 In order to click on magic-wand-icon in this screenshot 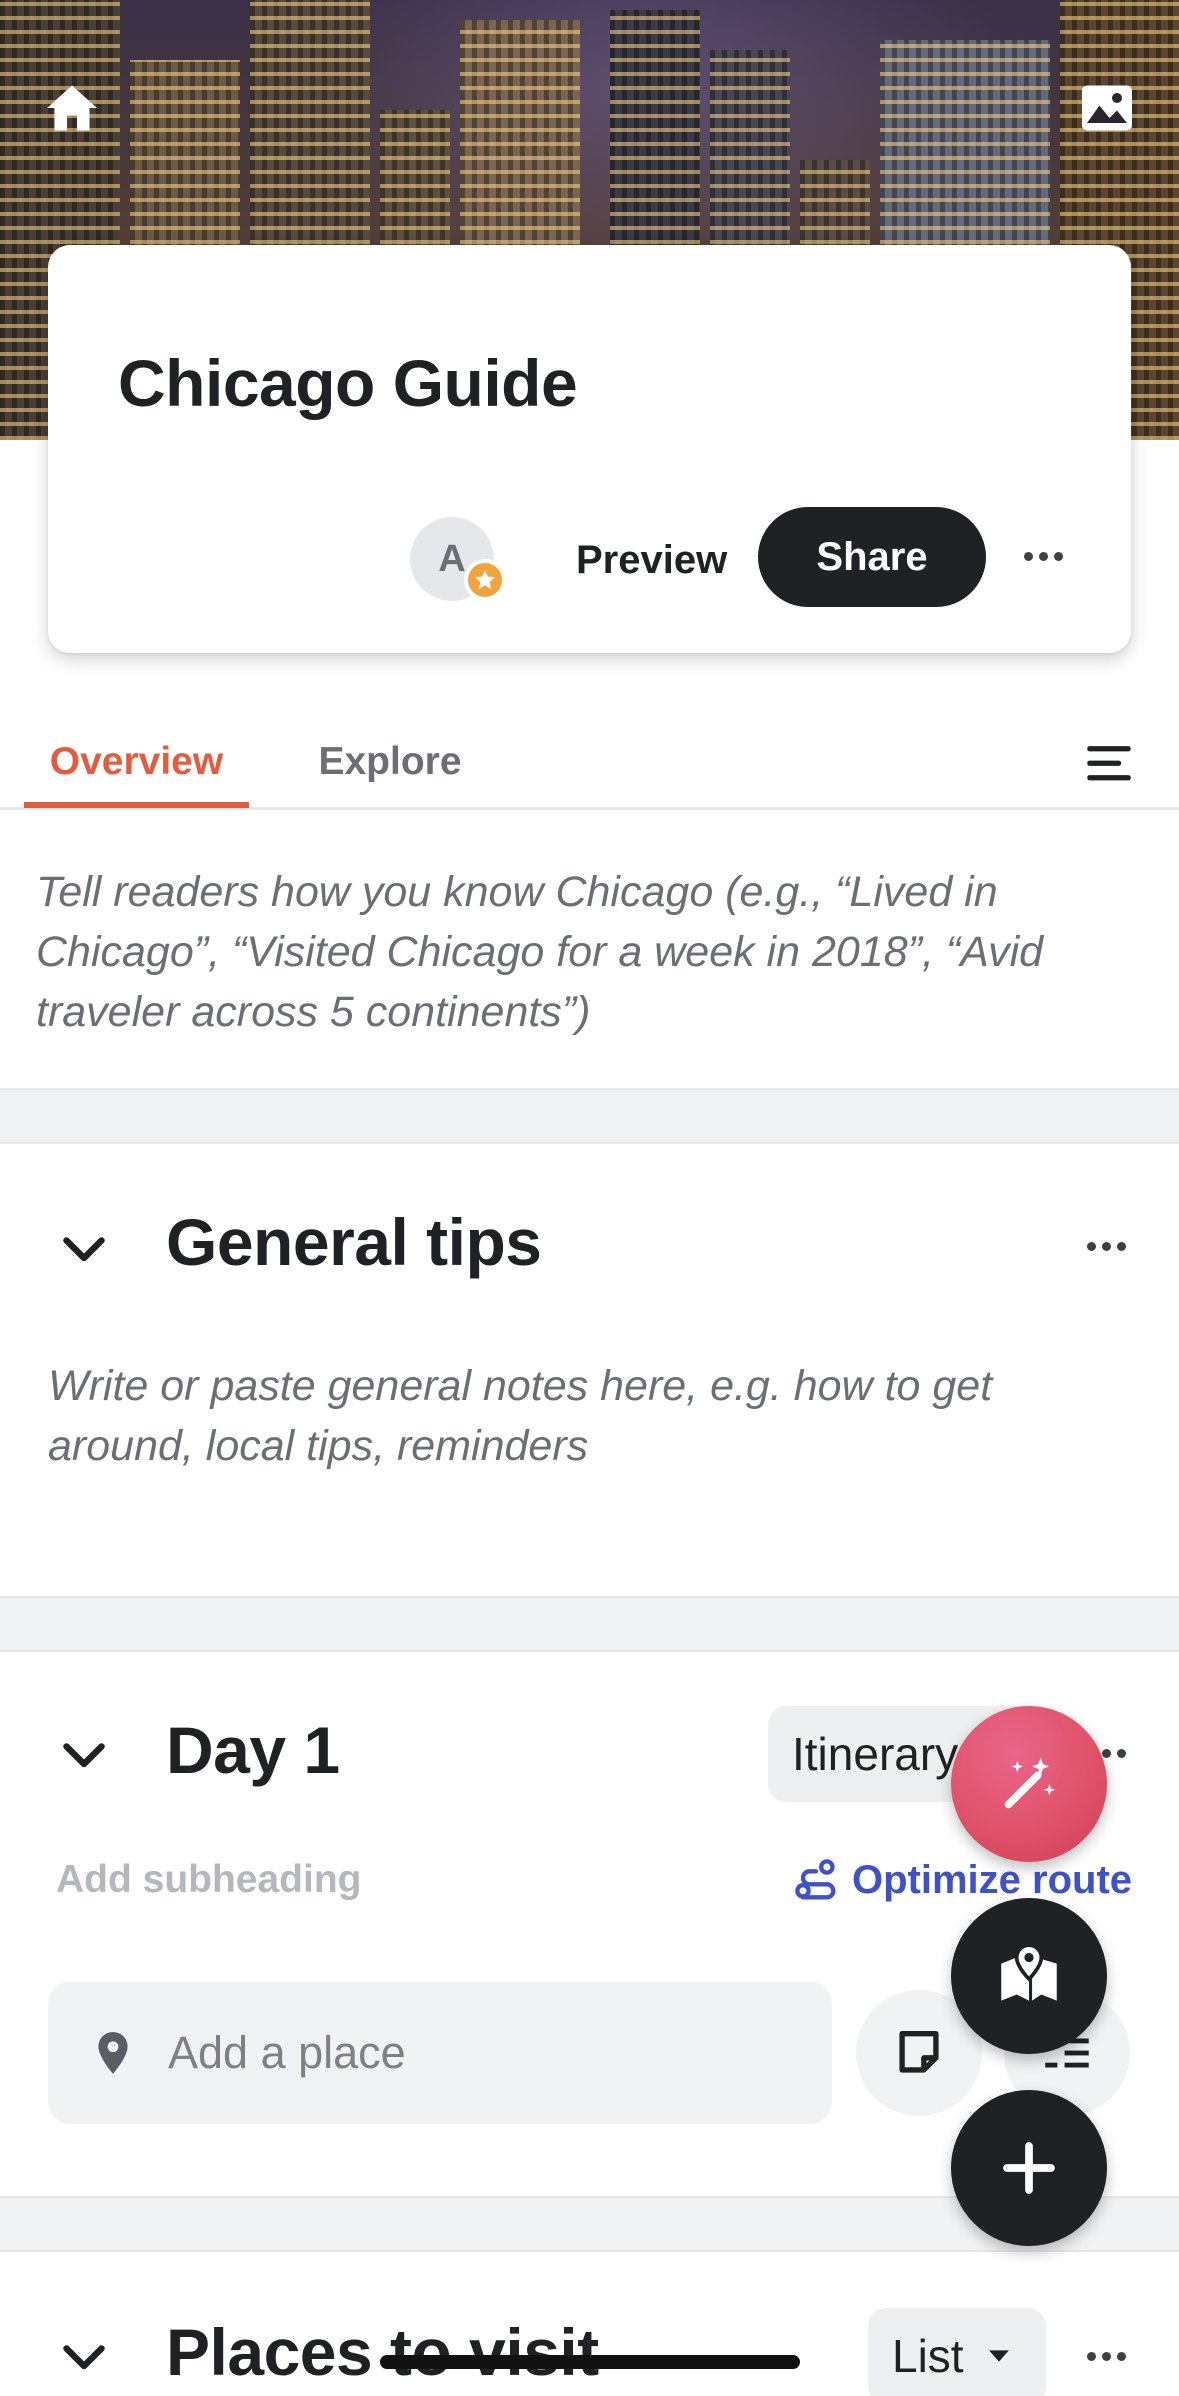, I will do `click(1030, 1783)`.